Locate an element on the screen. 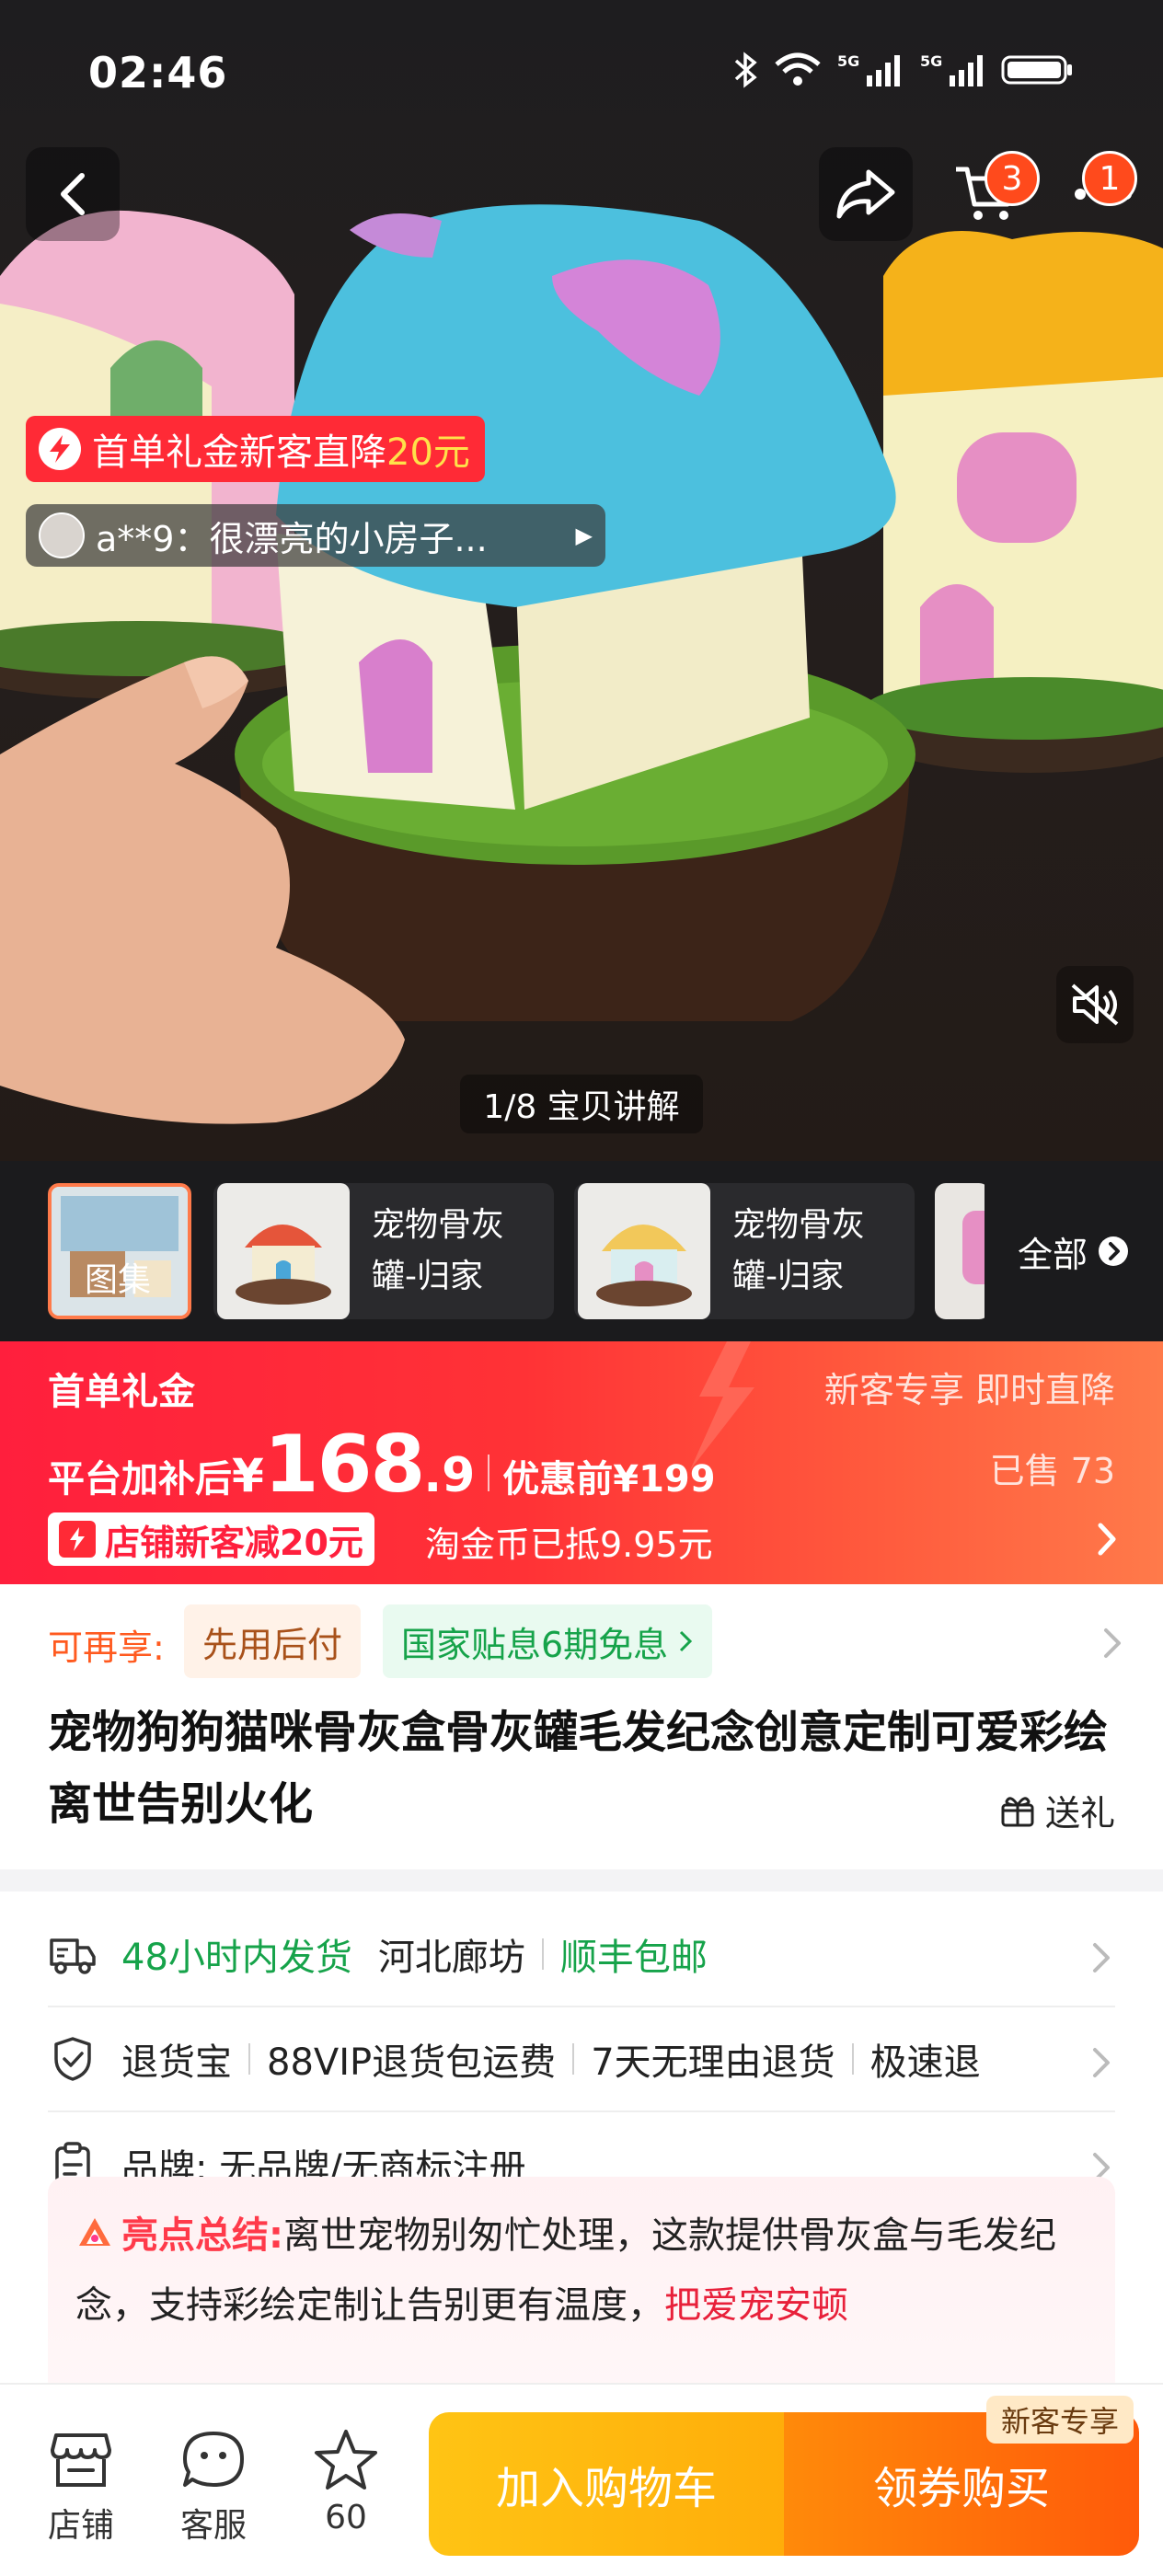 The width and height of the screenshot is (1163, 2576). shop-new-customer-tag: 店铺新客减20元 is located at coordinates (211, 1539).